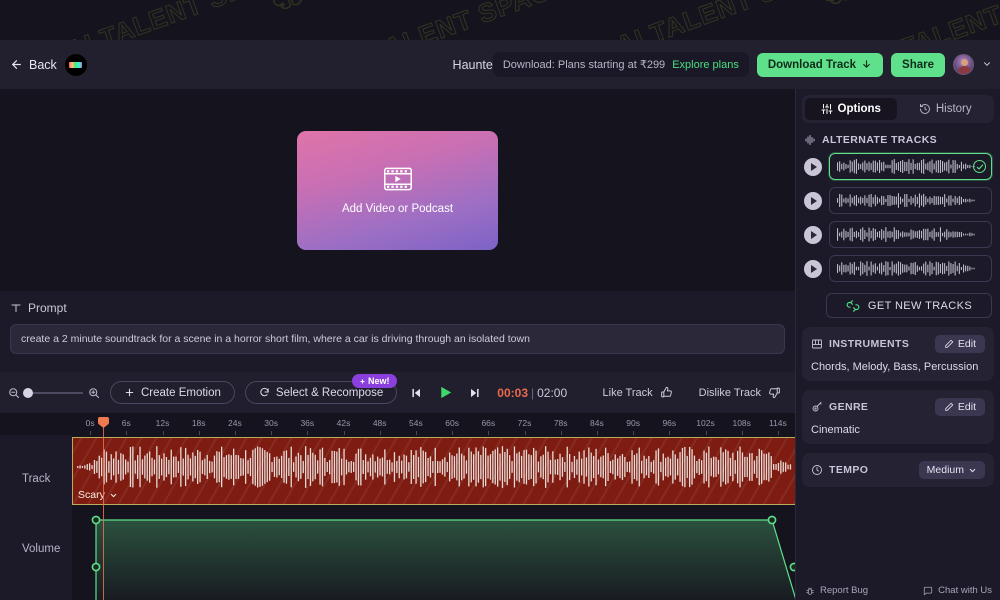 This screenshot has height=600, width=1000. What do you see at coordinates (949, 407) in the screenshot?
I see `pencil-icon` at bounding box center [949, 407].